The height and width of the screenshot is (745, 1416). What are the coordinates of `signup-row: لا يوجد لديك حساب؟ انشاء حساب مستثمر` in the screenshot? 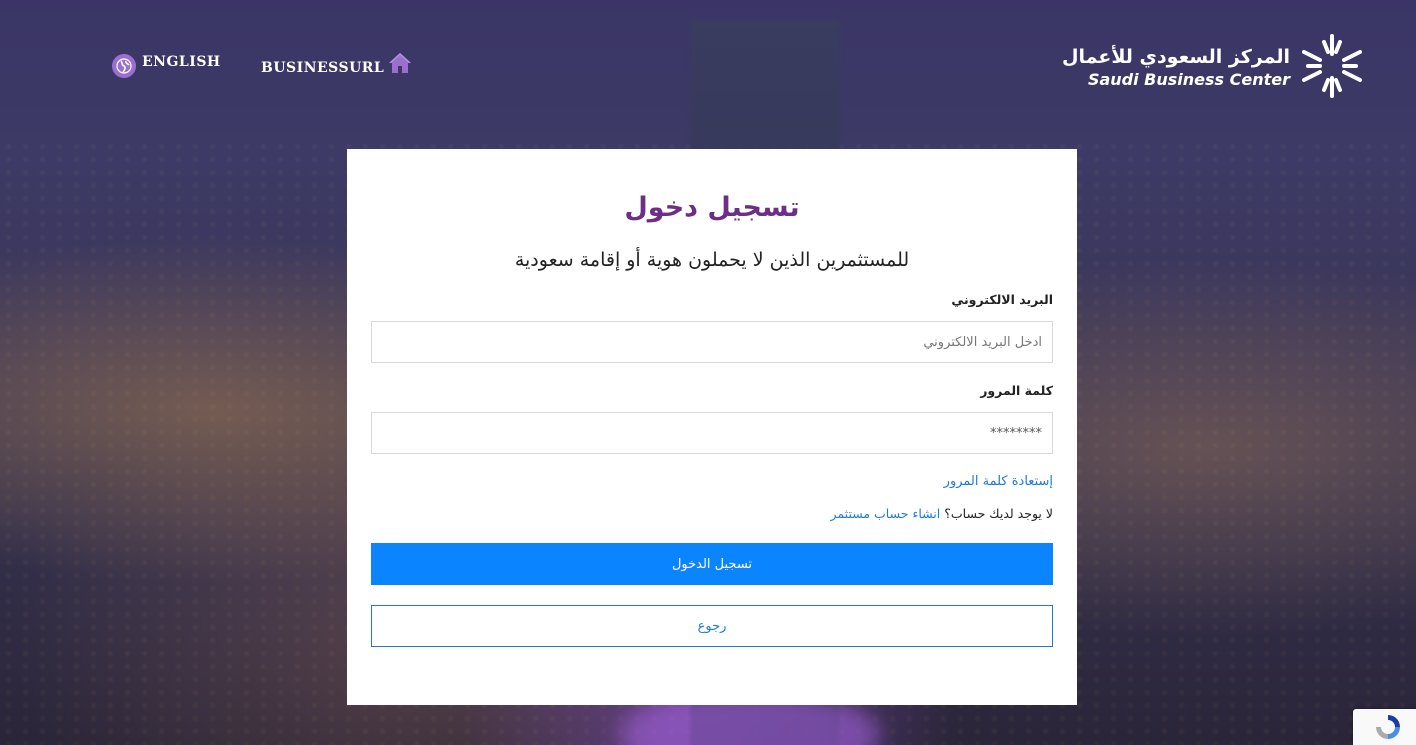 It's located at (712, 514).